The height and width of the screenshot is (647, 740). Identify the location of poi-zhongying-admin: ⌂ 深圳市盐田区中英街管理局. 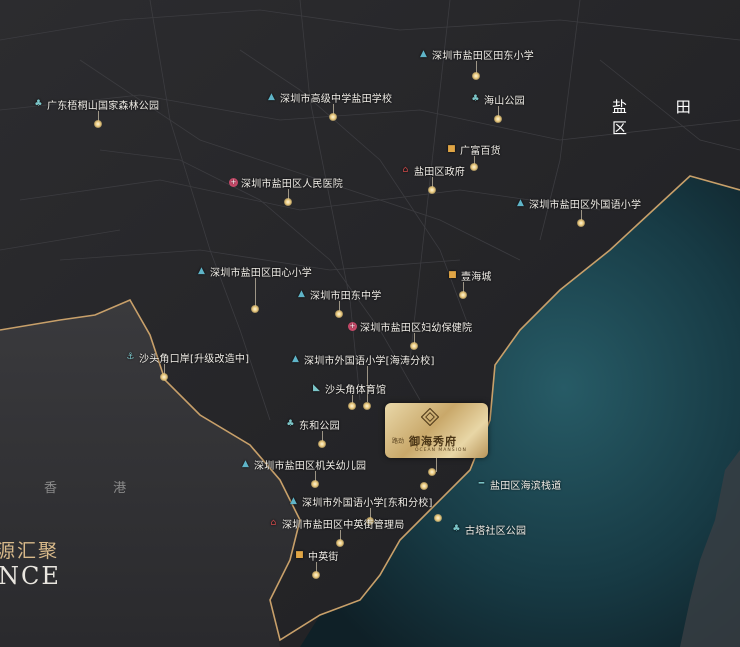
(336, 523).